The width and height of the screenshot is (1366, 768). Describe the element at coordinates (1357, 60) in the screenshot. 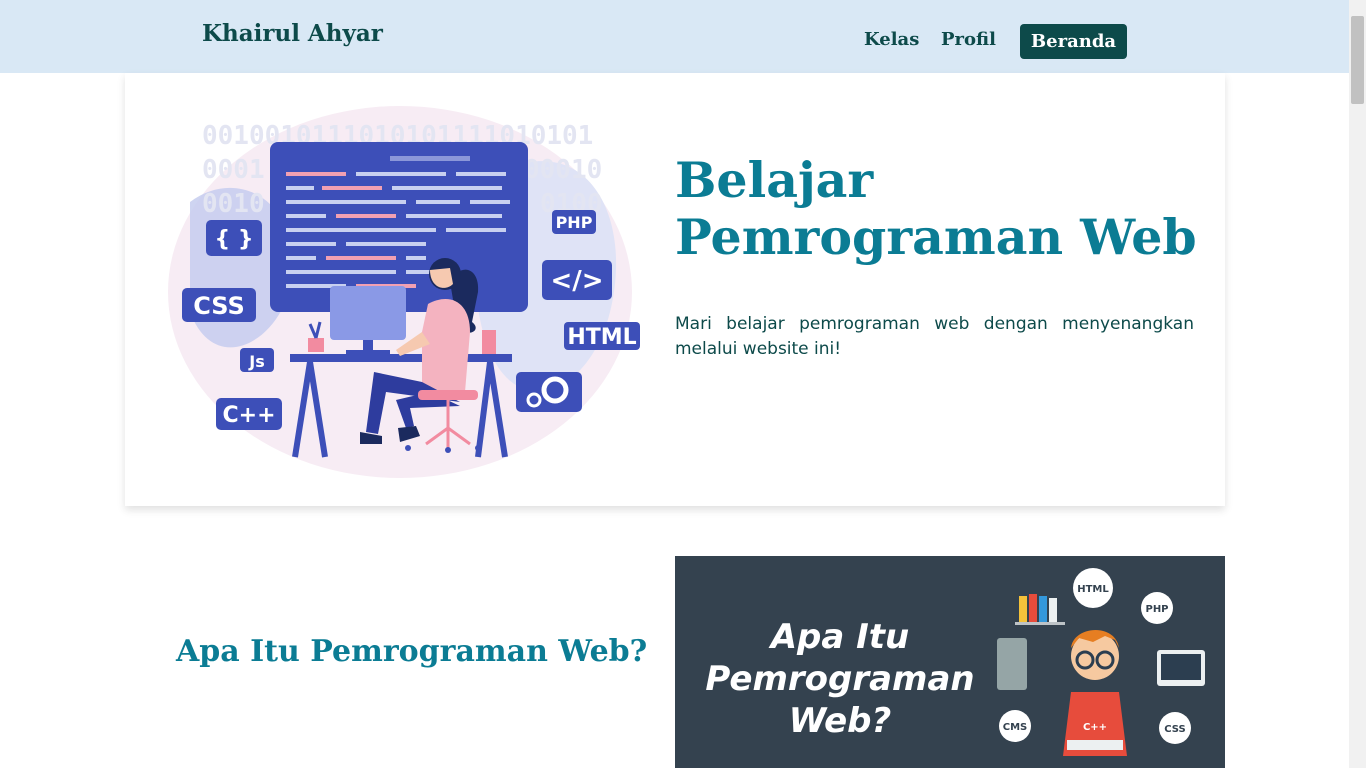

I see `scrollbar-thumb` at that location.